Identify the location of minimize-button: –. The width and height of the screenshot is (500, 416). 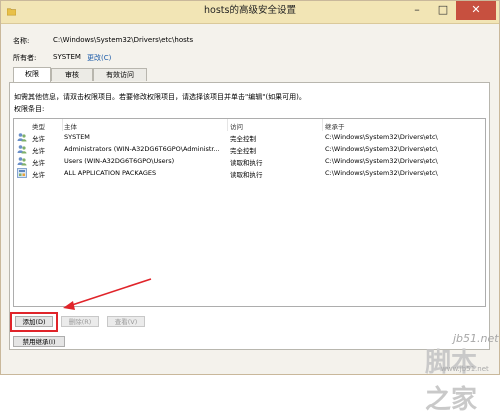
(417, 10).